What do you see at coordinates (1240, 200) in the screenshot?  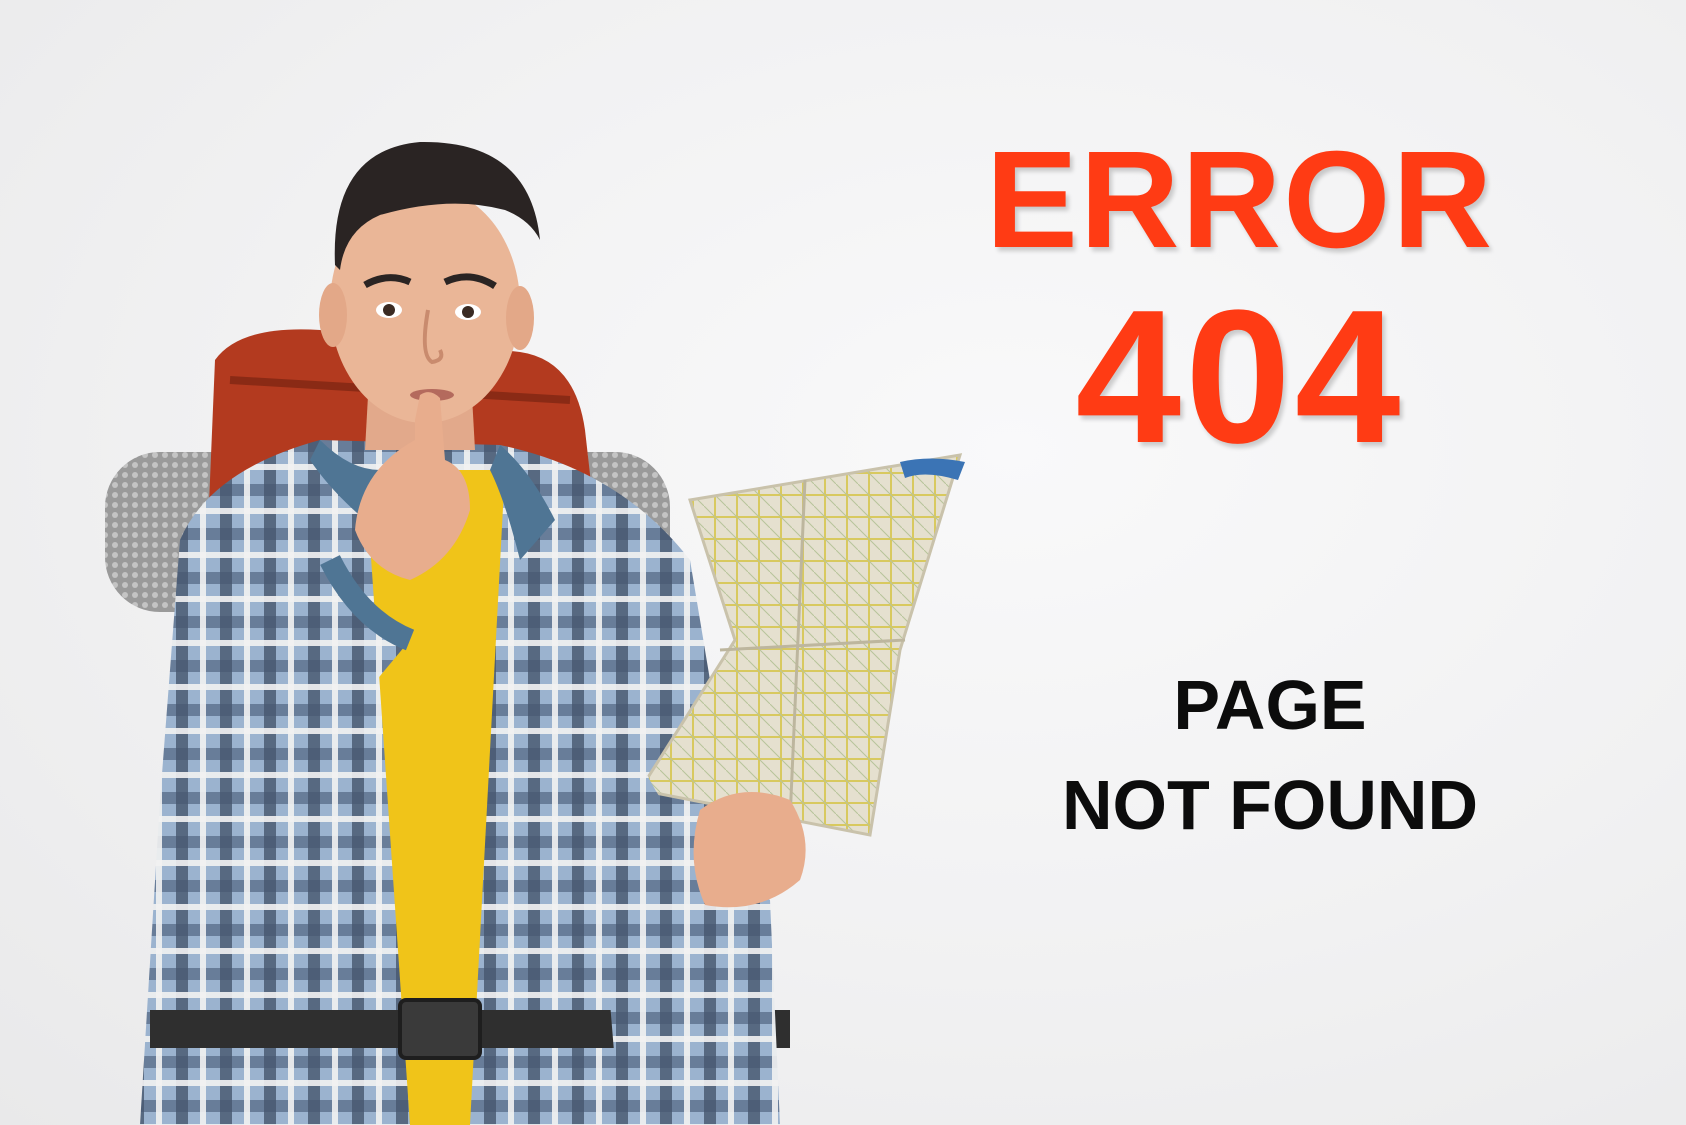 I see `error-word: ERROR` at bounding box center [1240, 200].